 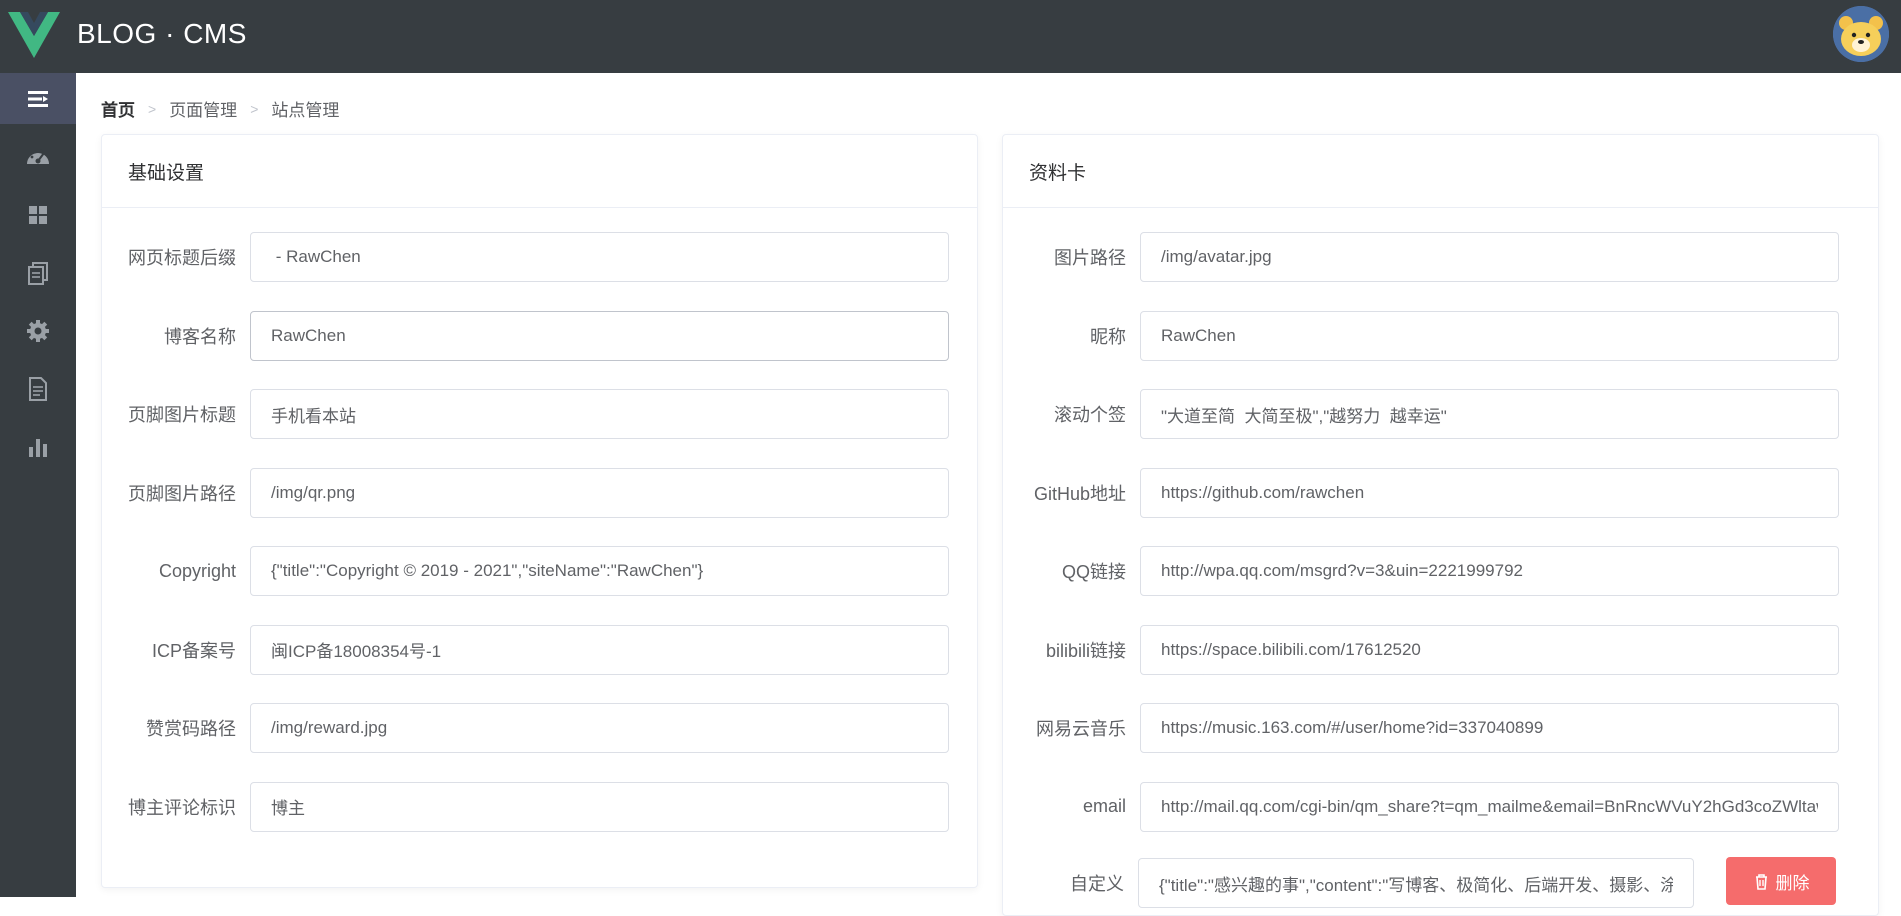 I want to click on sidebar-item-dashboard, so click(x=38, y=156).